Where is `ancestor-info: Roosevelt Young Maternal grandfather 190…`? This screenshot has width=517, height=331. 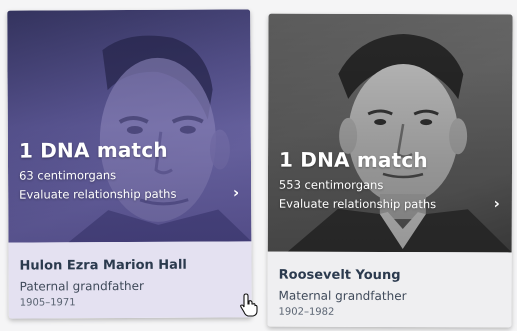 ancestor-info: Roosevelt Young Maternal grandfather 190… is located at coordinates (389, 289).